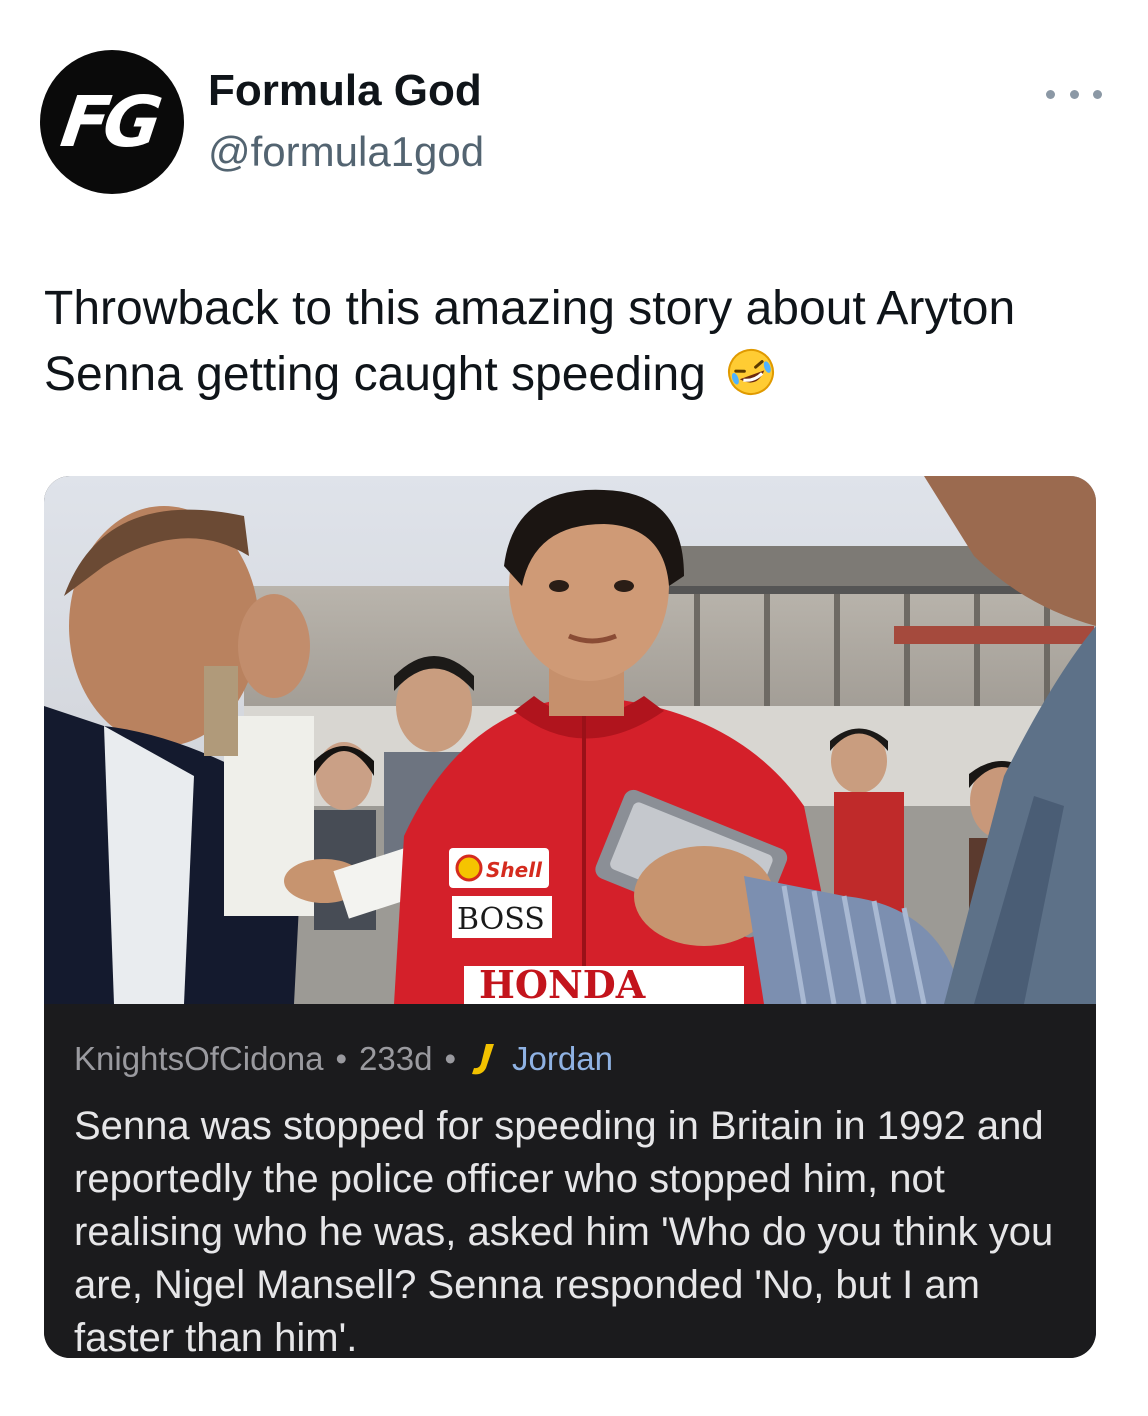 The width and height of the screenshot is (1148, 1416). I want to click on jordan-flair-icon, so click(483, 1059).